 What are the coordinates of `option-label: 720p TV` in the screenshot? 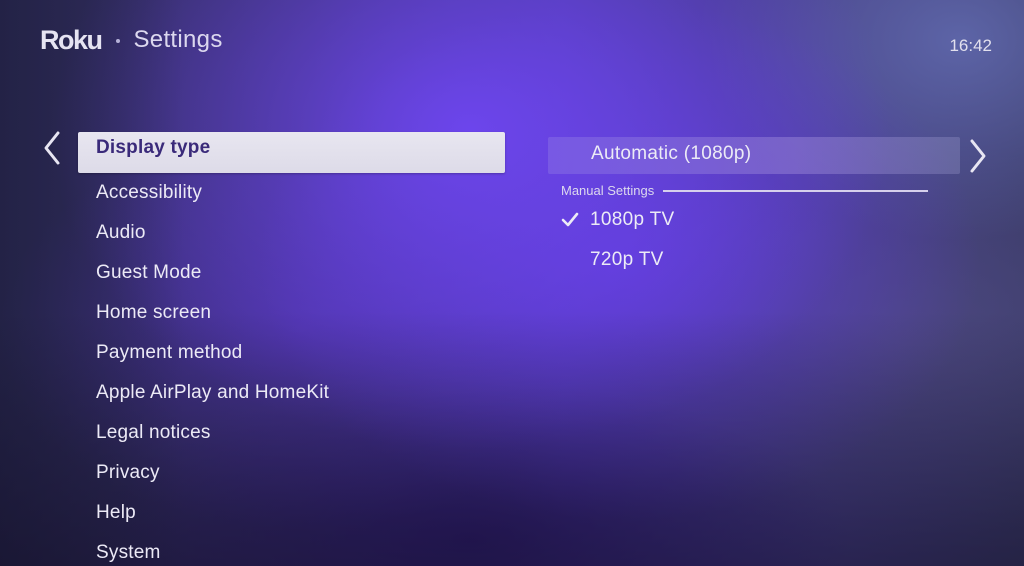 It's located at (627, 259).